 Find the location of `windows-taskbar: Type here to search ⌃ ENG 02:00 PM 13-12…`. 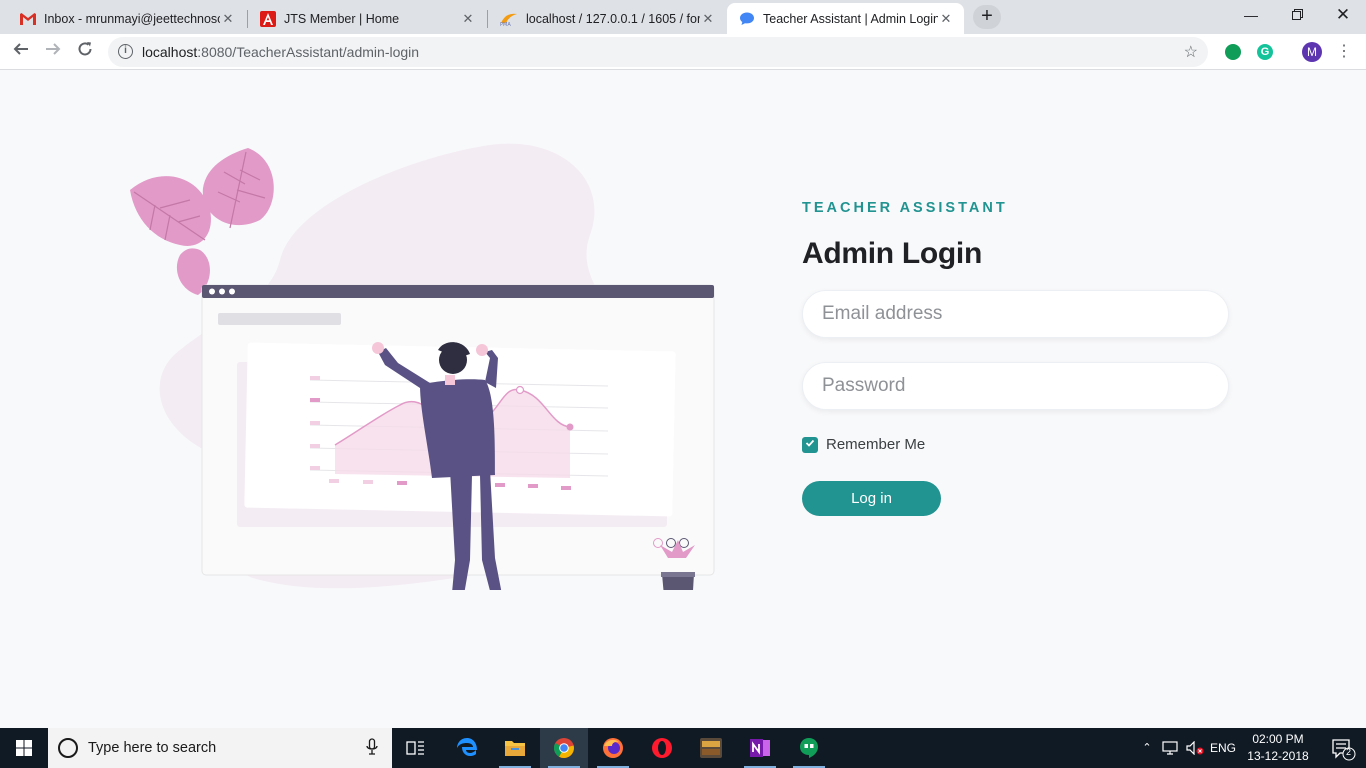

windows-taskbar: Type here to search ⌃ ENG 02:00 PM 13-12… is located at coordinates (683, 748).